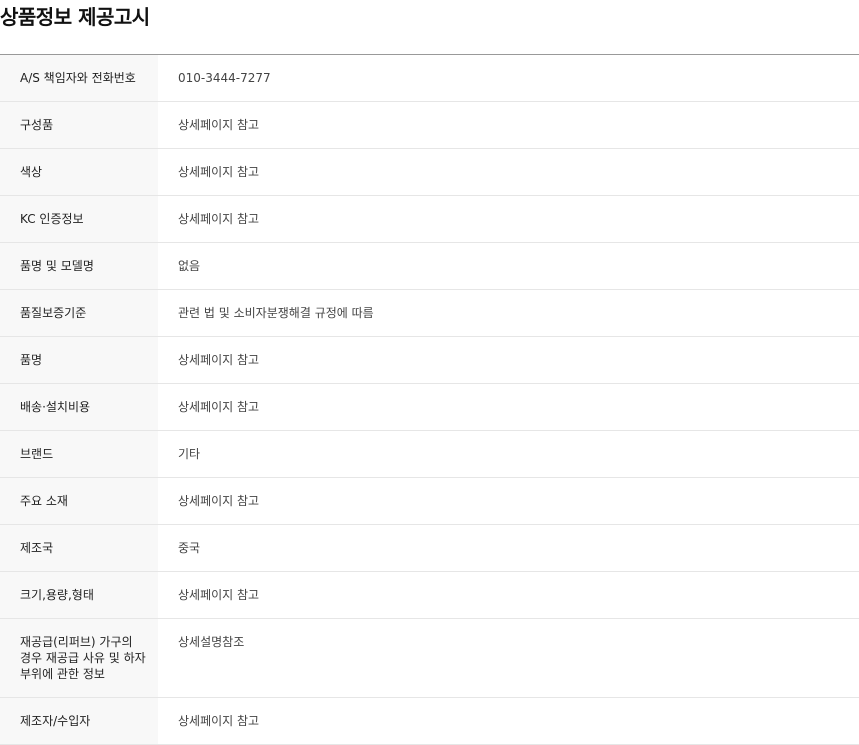 Image resolution: width=859 pixels, height=745 pixels. Describe the element at coordinates (429, 360) in the screenshot. I see `table-row: 품명 상세페이지 참고` at that location.